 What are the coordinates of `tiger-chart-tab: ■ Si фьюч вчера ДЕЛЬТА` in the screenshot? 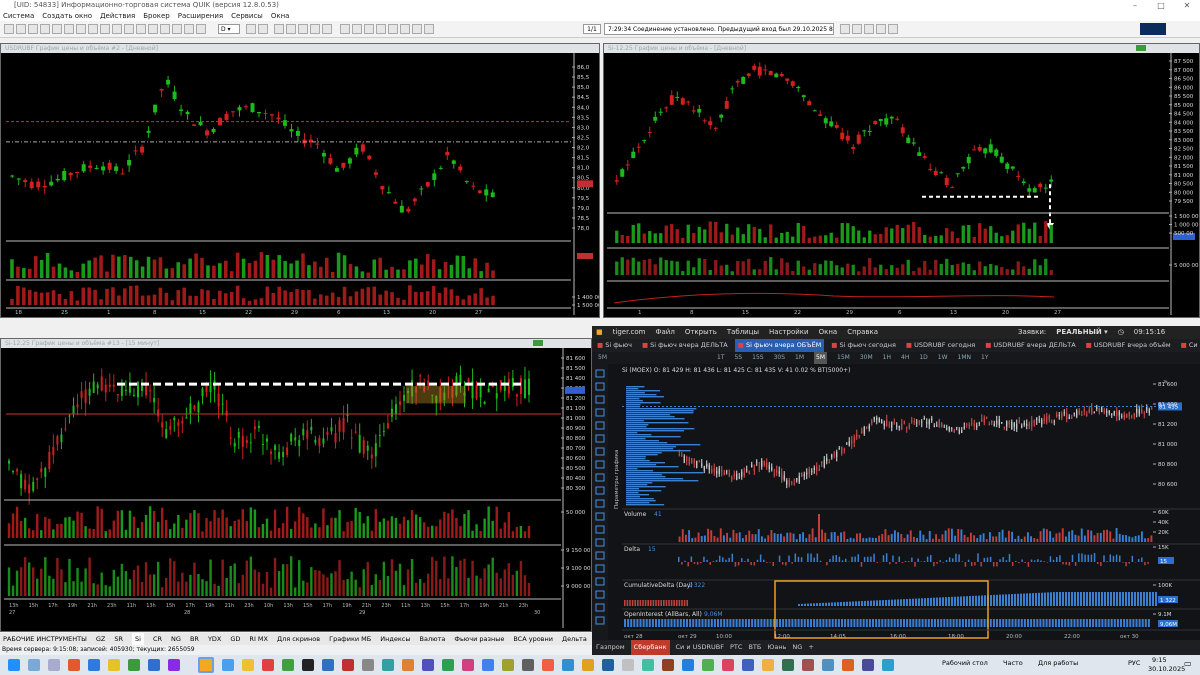 It's located at (685, 345).